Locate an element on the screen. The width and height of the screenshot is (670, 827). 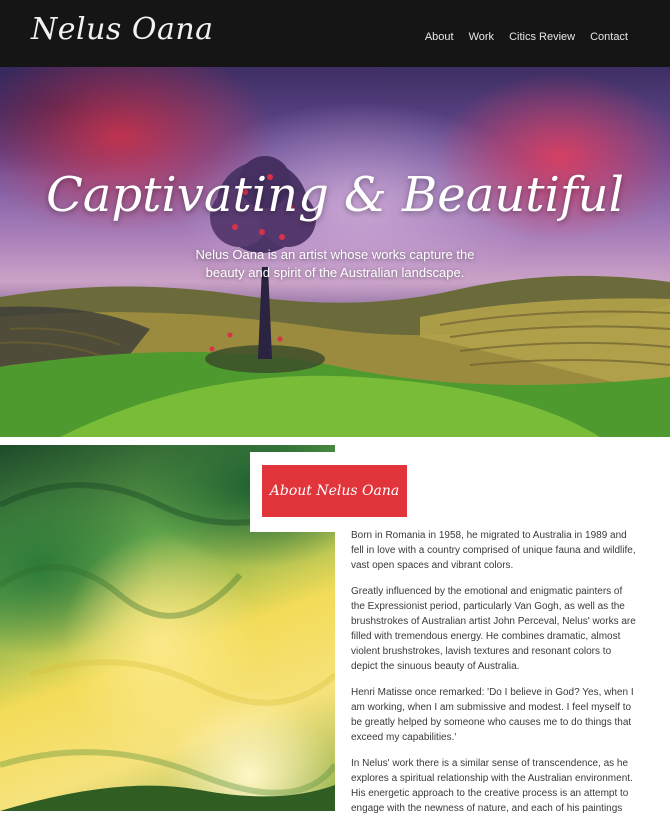
nav-link-citics-review: Citics Review is located at coordinates (542, 37).